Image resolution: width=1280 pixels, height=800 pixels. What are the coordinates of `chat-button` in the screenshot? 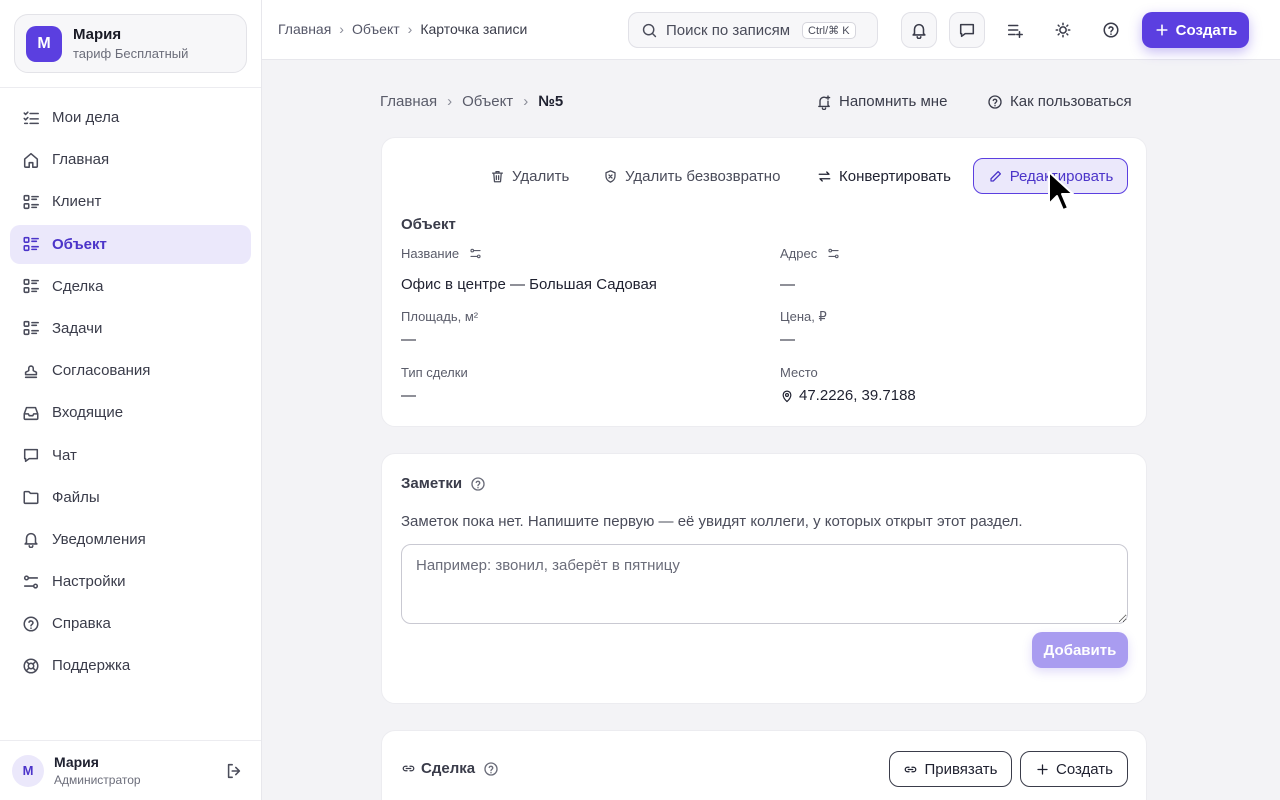 It's located at (967, 30).